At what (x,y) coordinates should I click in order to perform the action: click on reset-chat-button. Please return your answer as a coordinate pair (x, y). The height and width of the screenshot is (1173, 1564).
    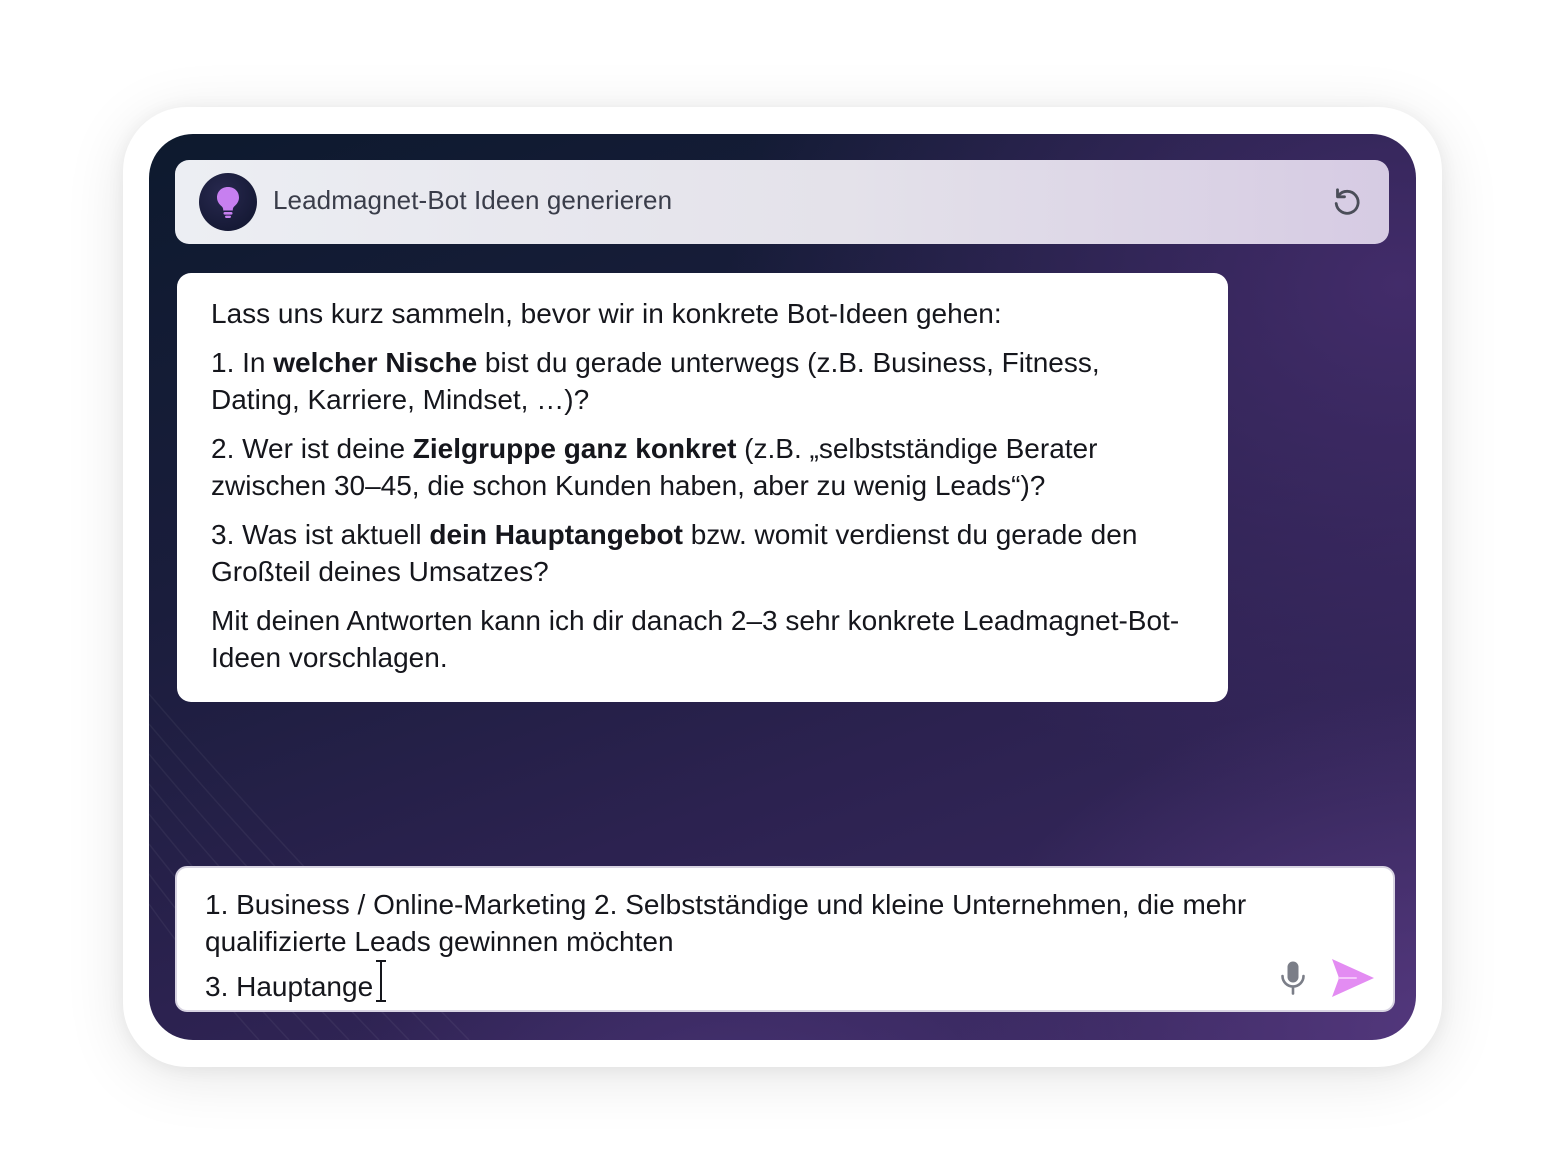
    Looking at the image, I should click on (1347, 202).